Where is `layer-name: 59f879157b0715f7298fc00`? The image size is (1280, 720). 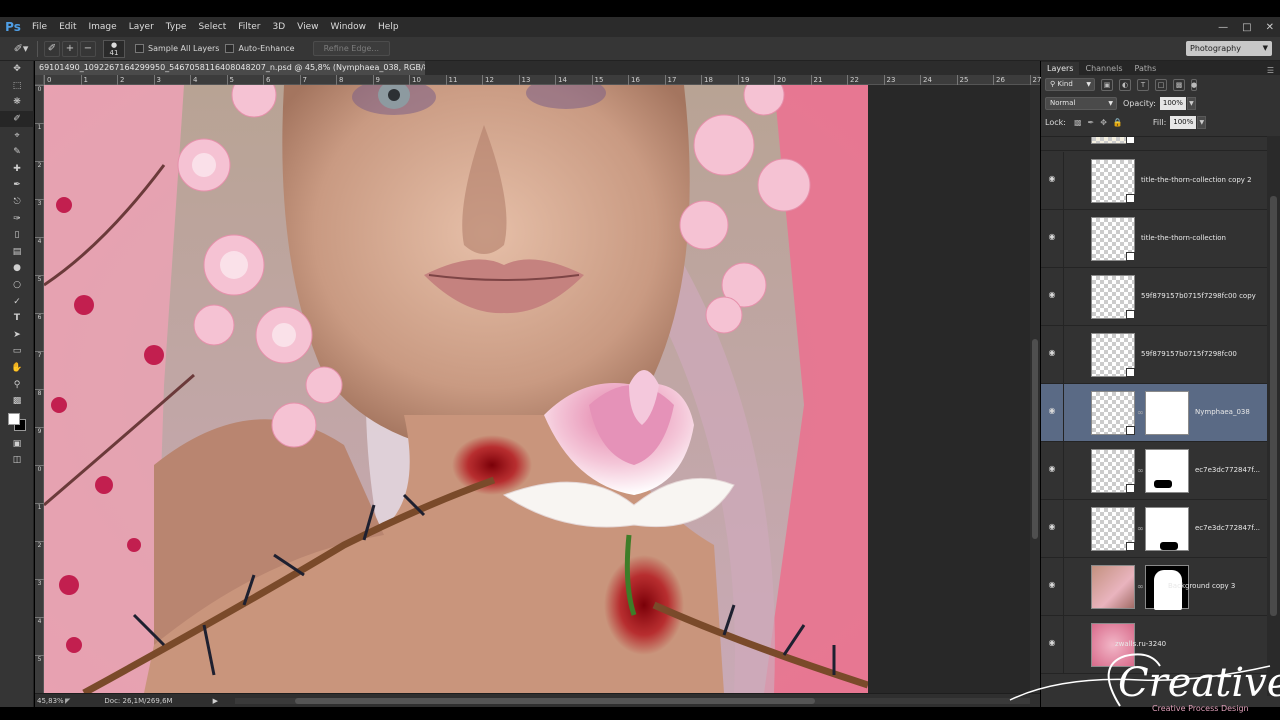 layer-name: 59f879157b0715f7298fc00 is located at coordinates (1189, 354).